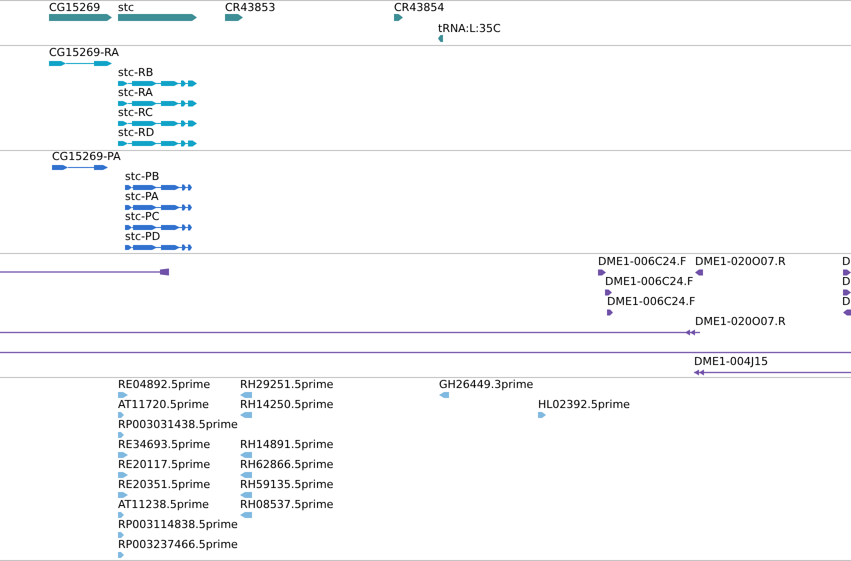 Image resolution: width=851 pixels, height=561 pixels. What do you see at coordinates (142, 237) in the screenshot?
I see `feature-label: stc-PD` at bounding box center [142, 237].